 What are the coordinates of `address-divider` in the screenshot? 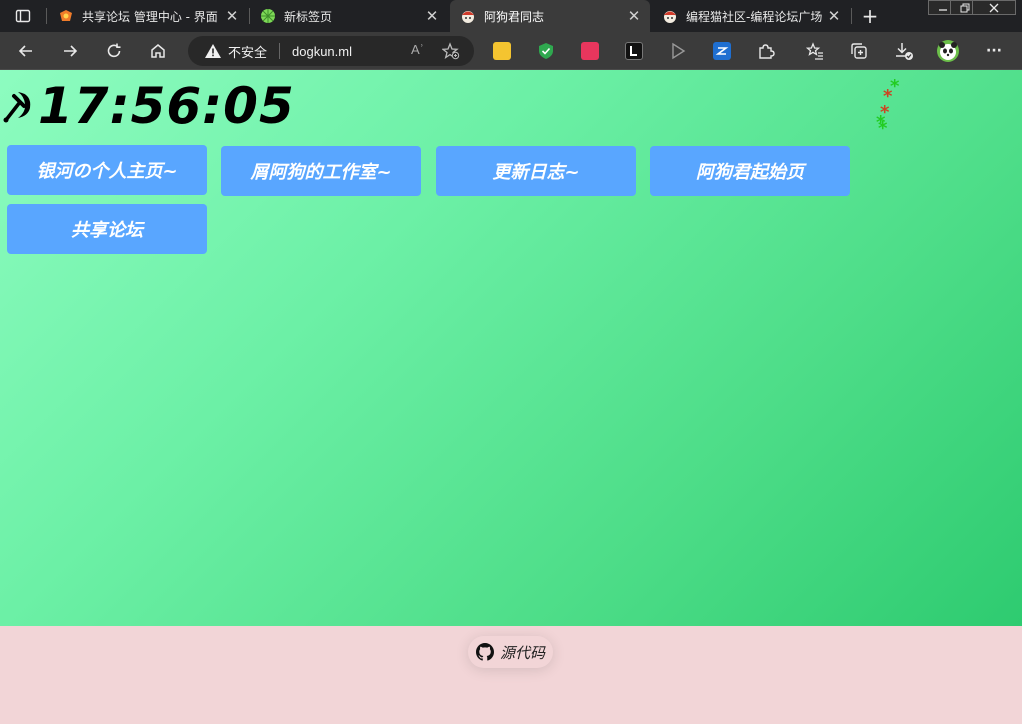 It's located at (280, 51).